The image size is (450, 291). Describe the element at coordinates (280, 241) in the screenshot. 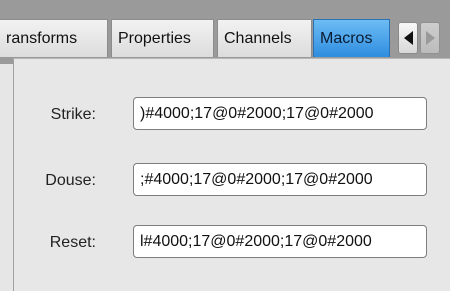

I see `reset-field: l#4000;17@0#2000;17@0#2000` at that location.